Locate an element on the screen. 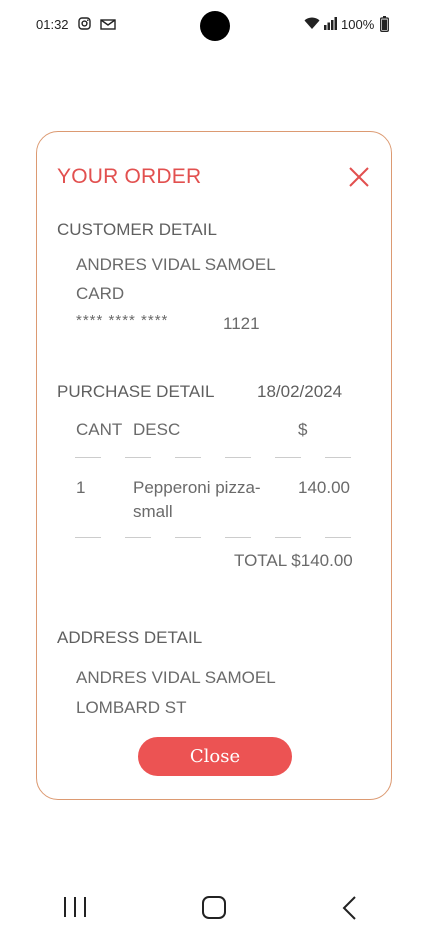 This screenshot has height=932, width=430. address-detail-heading: ADDRESS DETAIL is located at coordinates (130, 637).